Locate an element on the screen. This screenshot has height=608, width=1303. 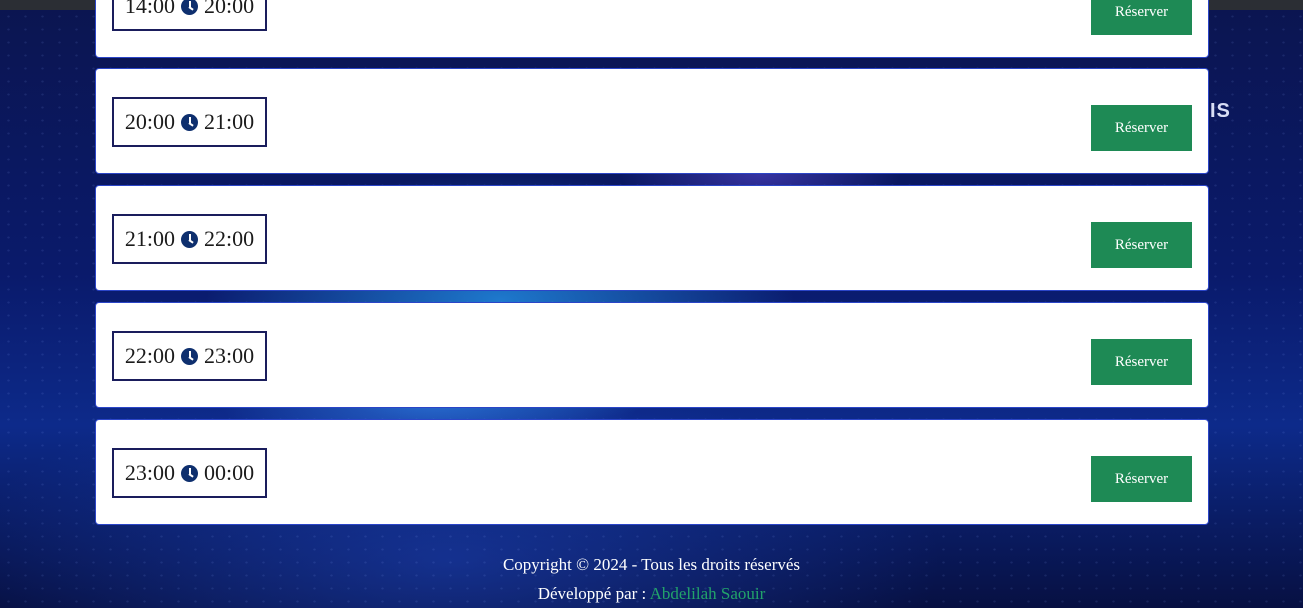
time-slot-card: 21:00 22:00 Réserver is located at coordinates (652, 238).